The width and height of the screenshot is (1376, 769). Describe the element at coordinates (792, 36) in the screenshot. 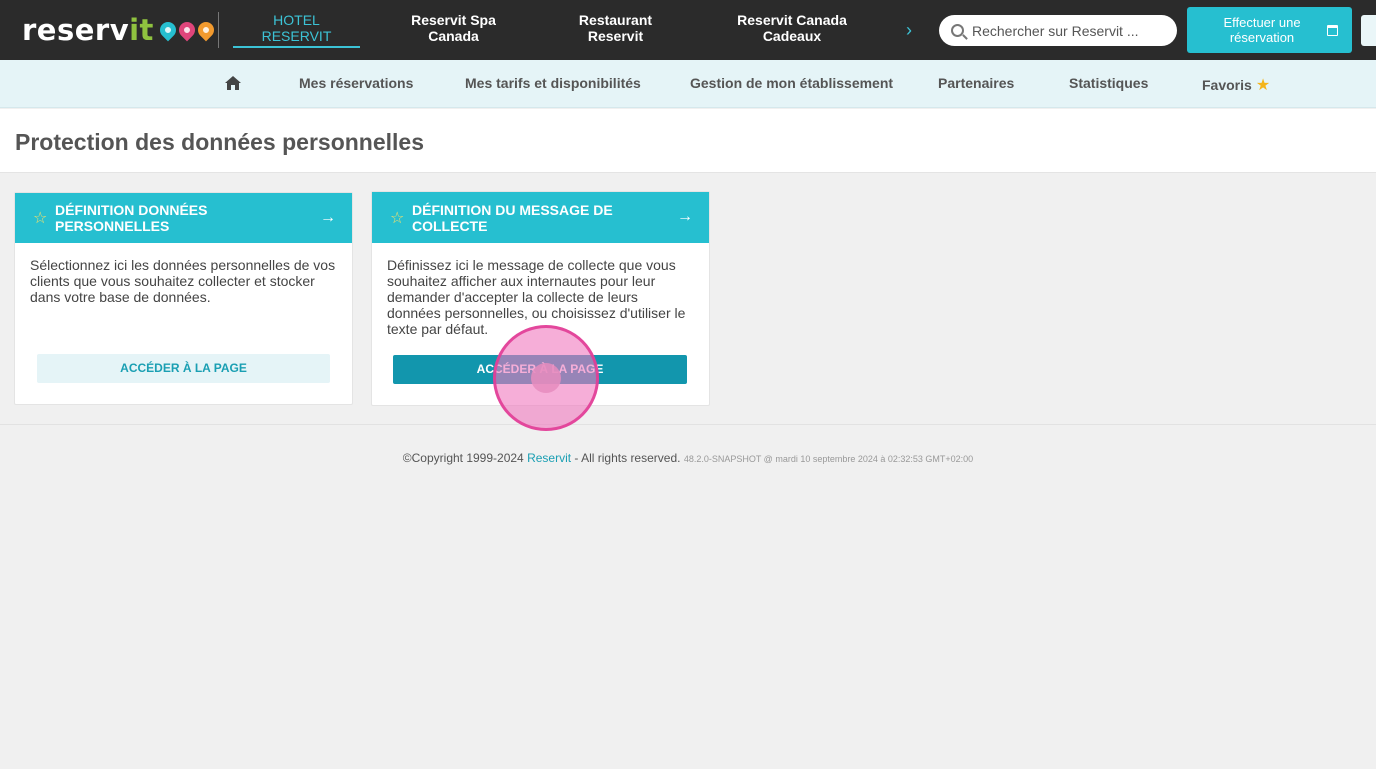

I see `topnav-label-line2: Cadeaux` at that location.